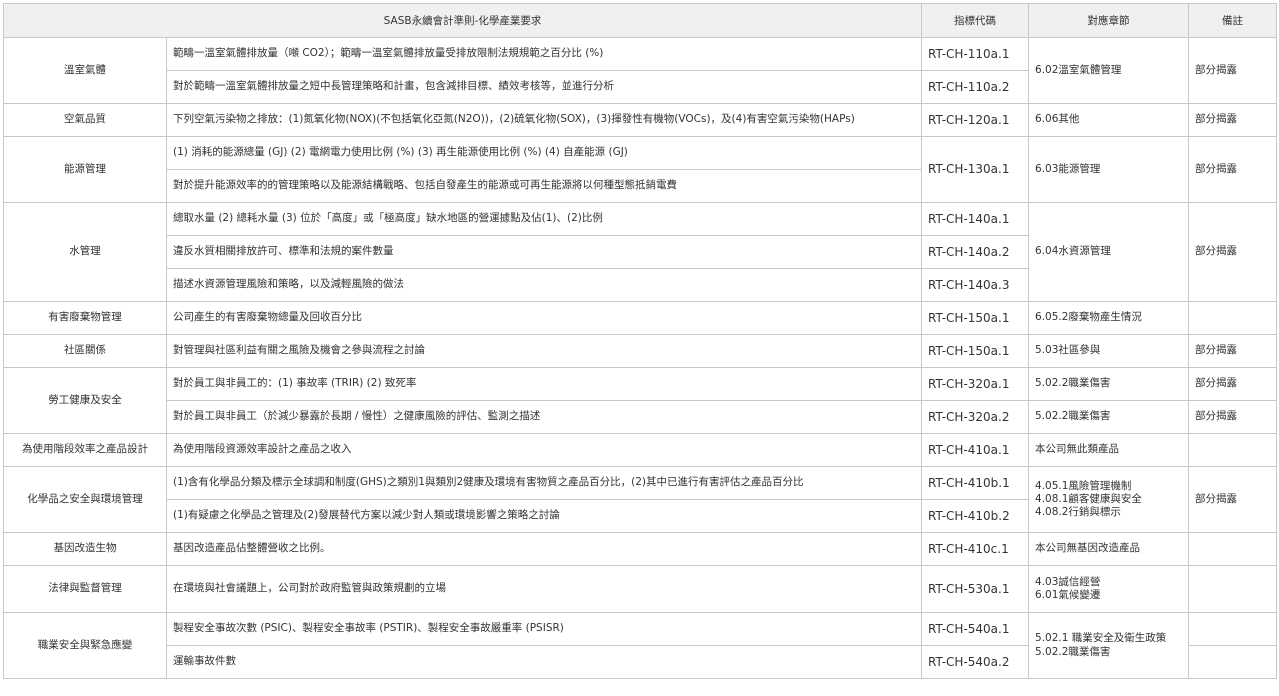  What do you see at coordinates (1068, 595) in the screenshot?
I see `chapter-line: 6.01氣候變遷` at bounding box center [1068, 595].